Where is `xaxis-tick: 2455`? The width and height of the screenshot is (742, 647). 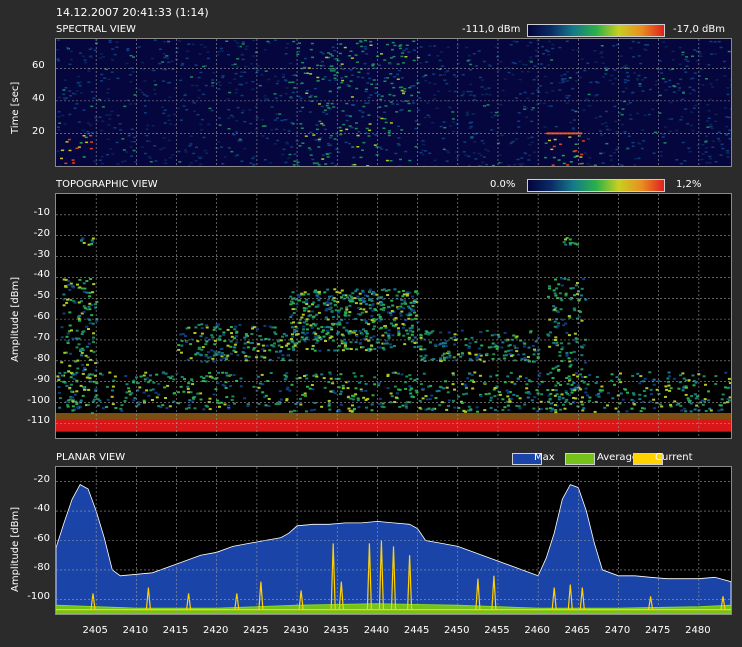 xaxis-tick: 2455 is located at coordinates (497, 630).